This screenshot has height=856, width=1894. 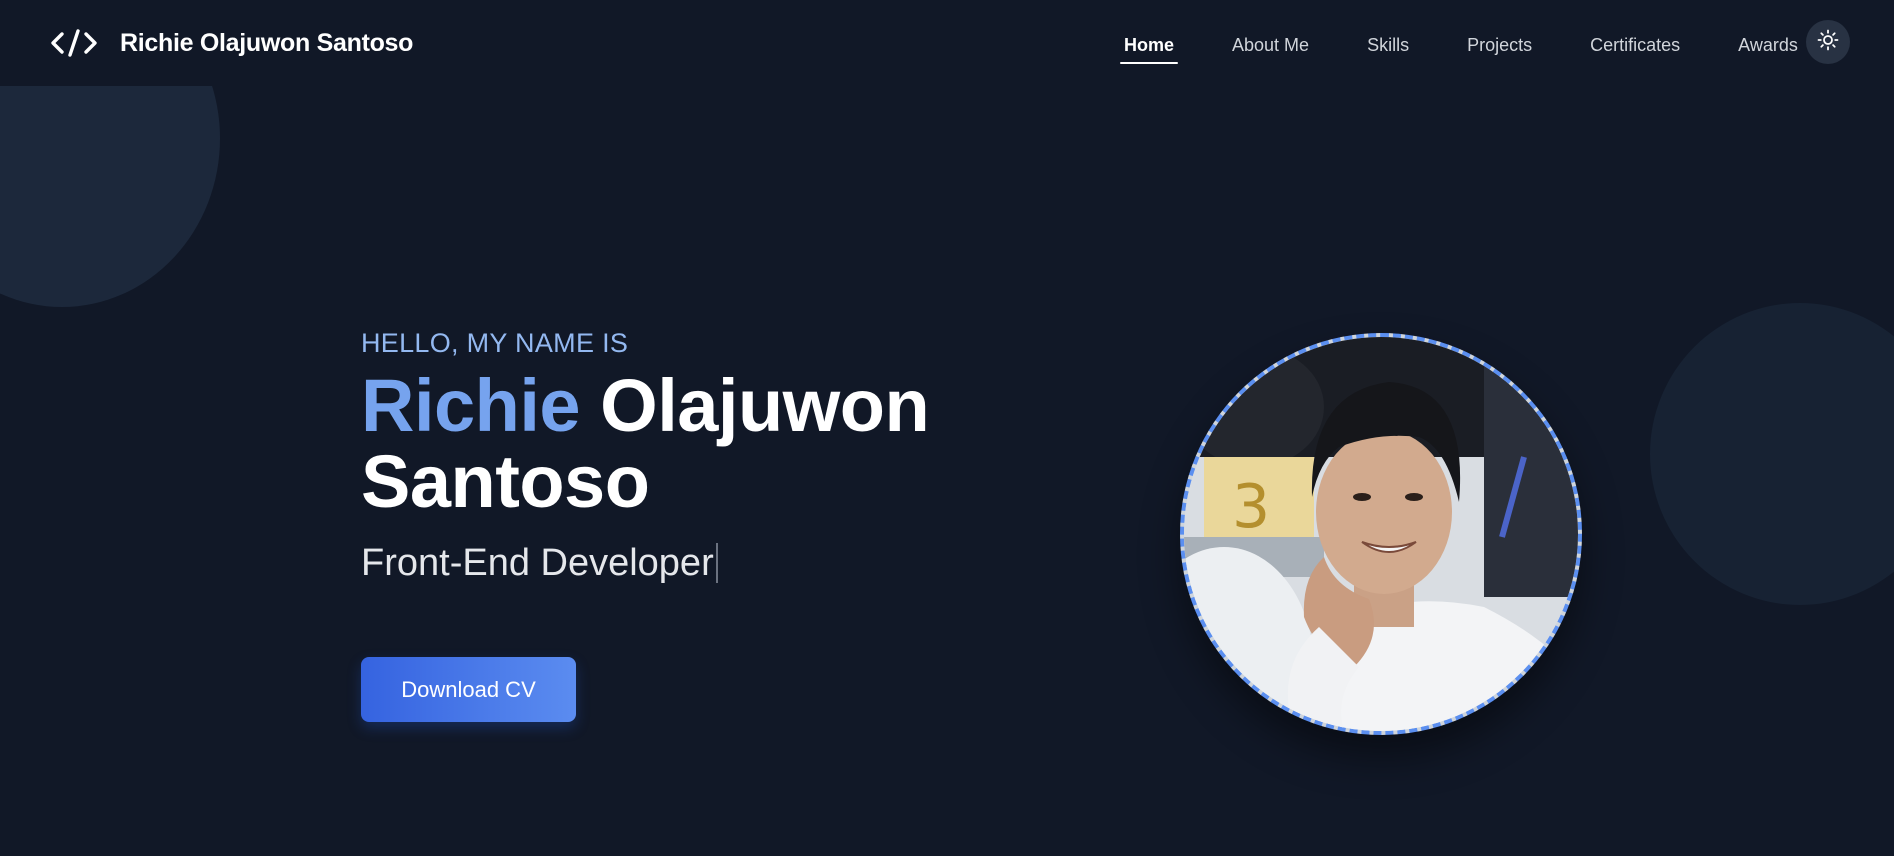 What do you see at coordinates (1388, 45) in the screenshot?
I see `nav-item-skills: Skills` at bounding box center [1388, 45].